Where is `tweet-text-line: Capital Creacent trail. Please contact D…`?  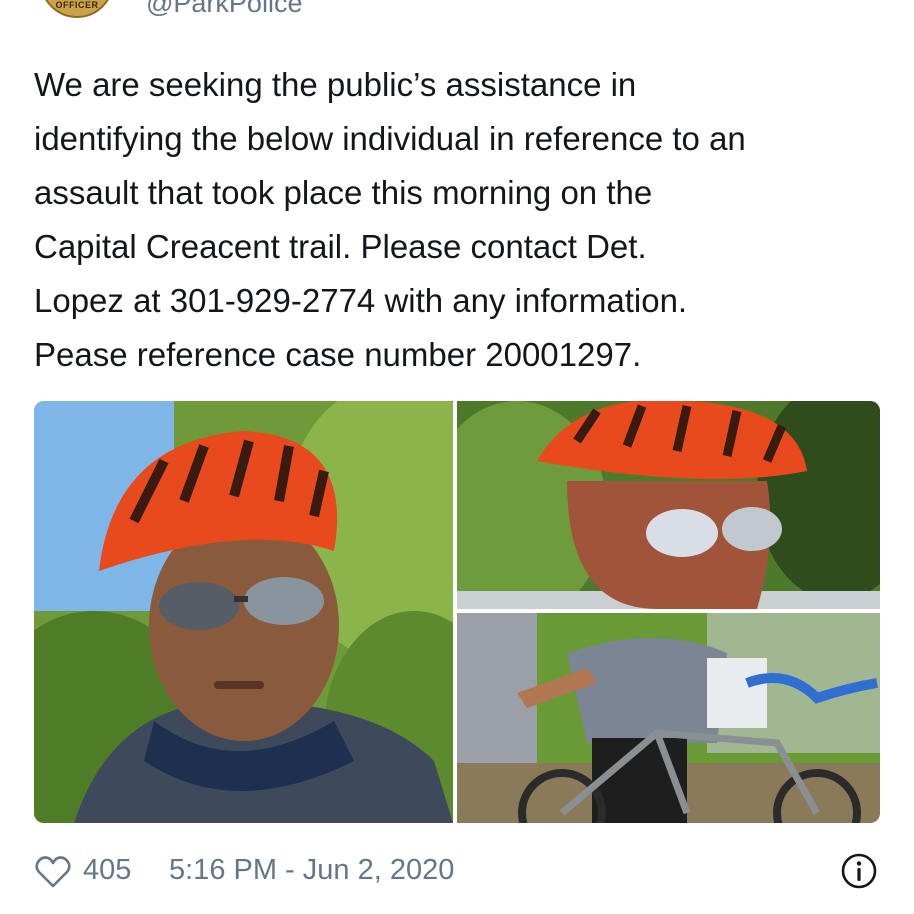 tweet-text-line: Capital Creacent trail. Please contact D… is located at coordinates (340, 246).